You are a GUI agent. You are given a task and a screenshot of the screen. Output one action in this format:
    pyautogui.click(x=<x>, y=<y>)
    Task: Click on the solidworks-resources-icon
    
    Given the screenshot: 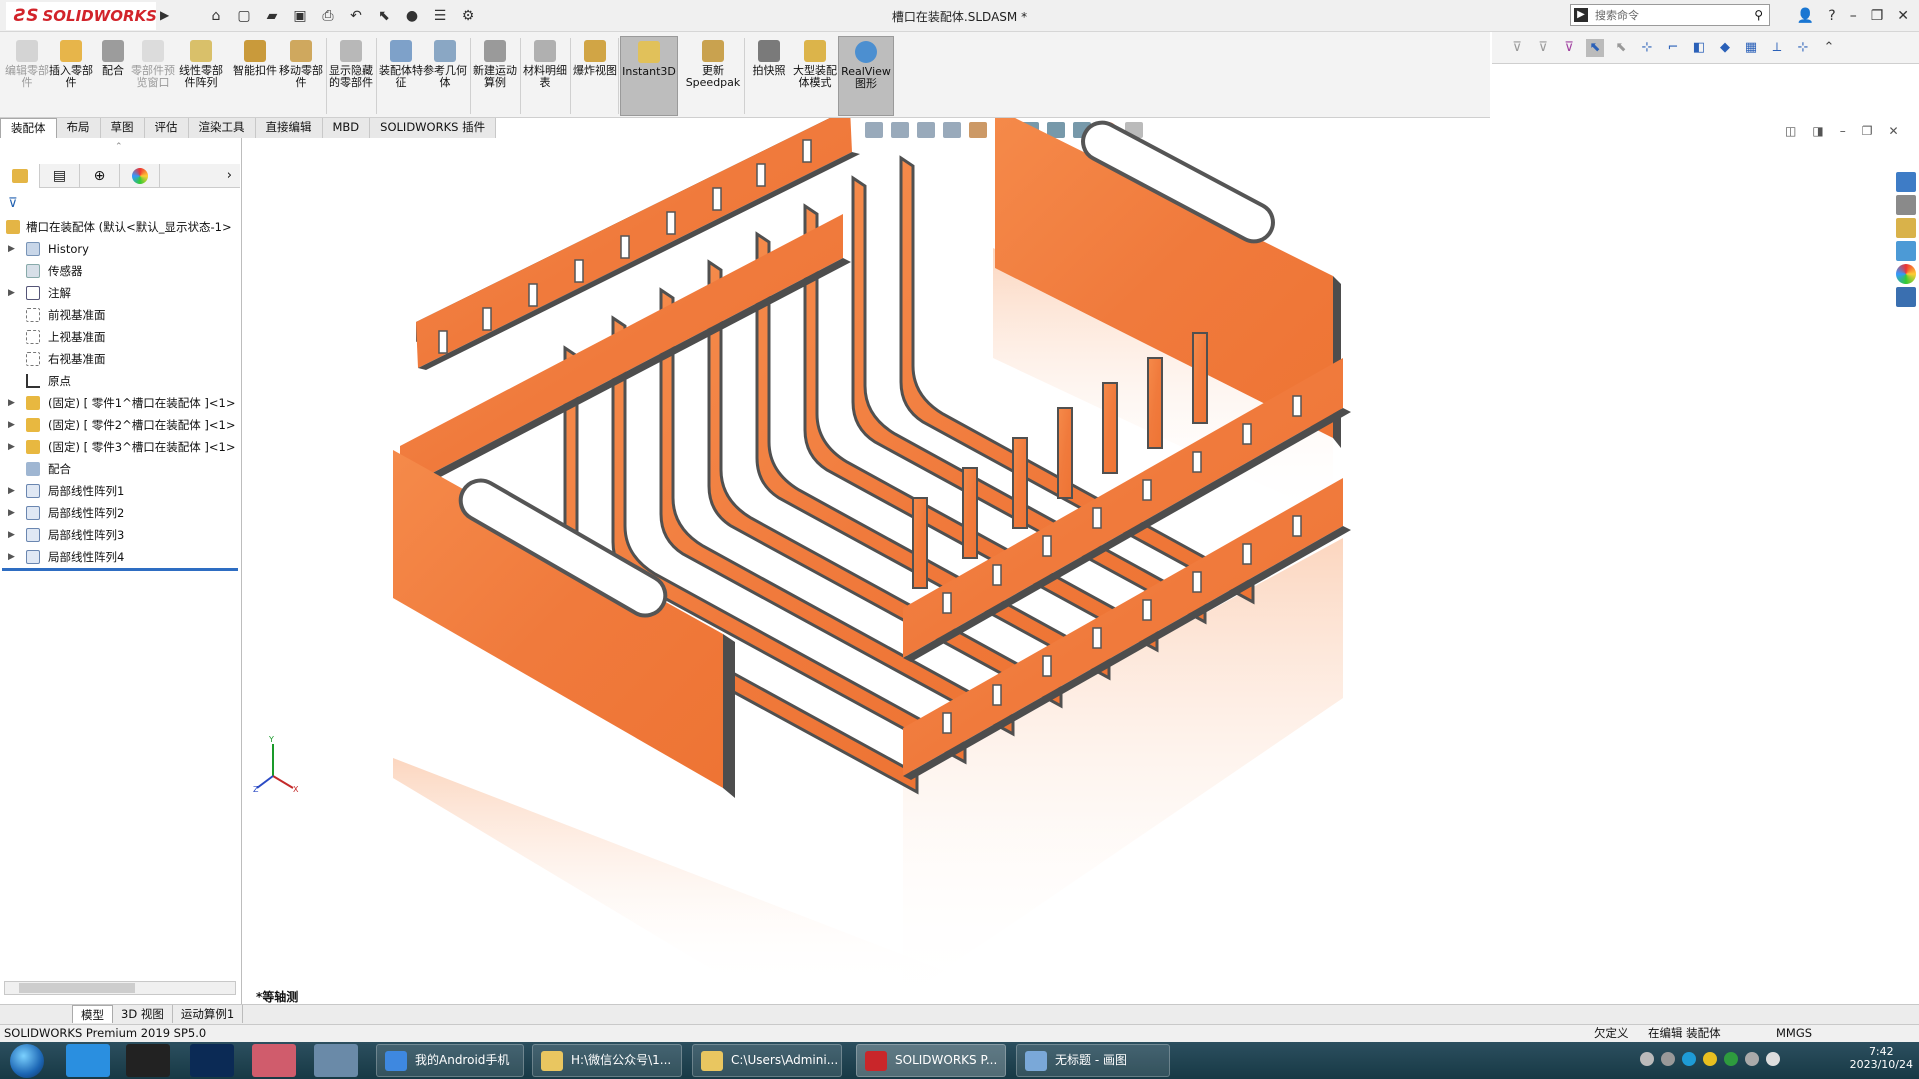 What is the action you would take?
    pyautogui.click(x=1906, y=182)
    